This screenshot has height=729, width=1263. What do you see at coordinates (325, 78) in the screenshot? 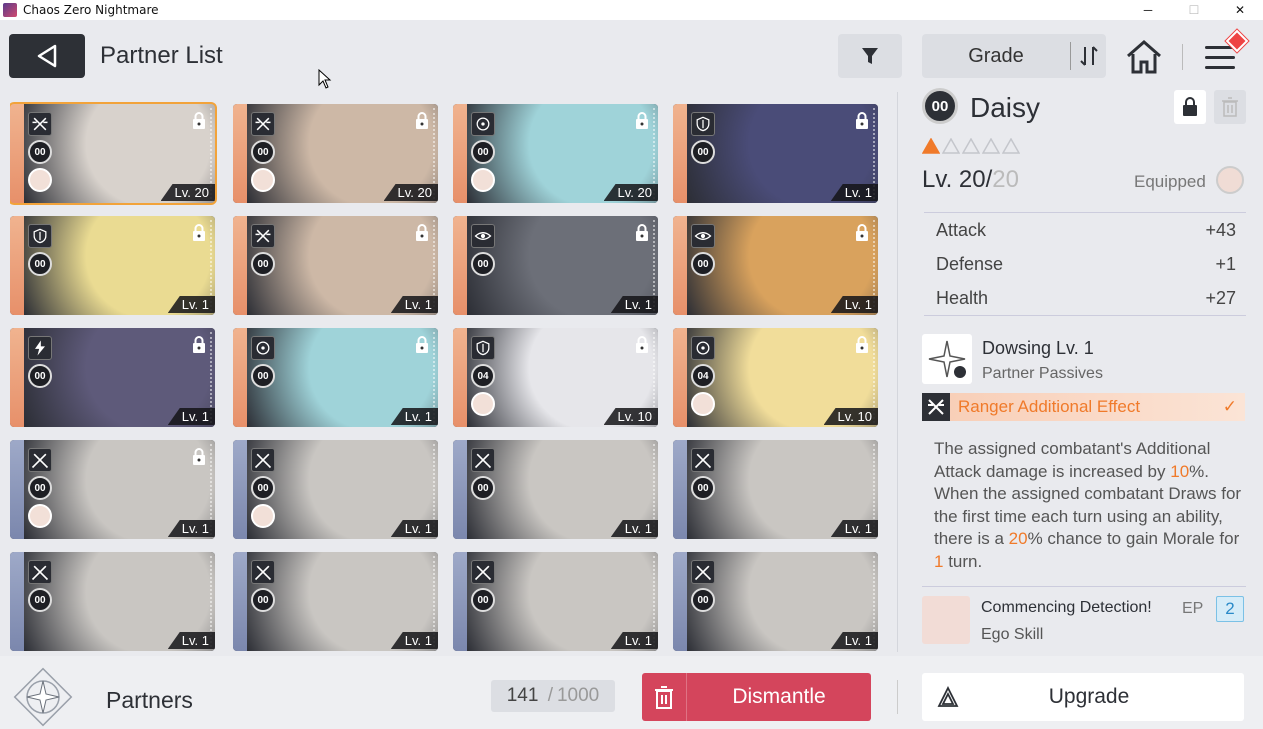
I see `mouse-cursor-icon` at bounding box center [325, 78].